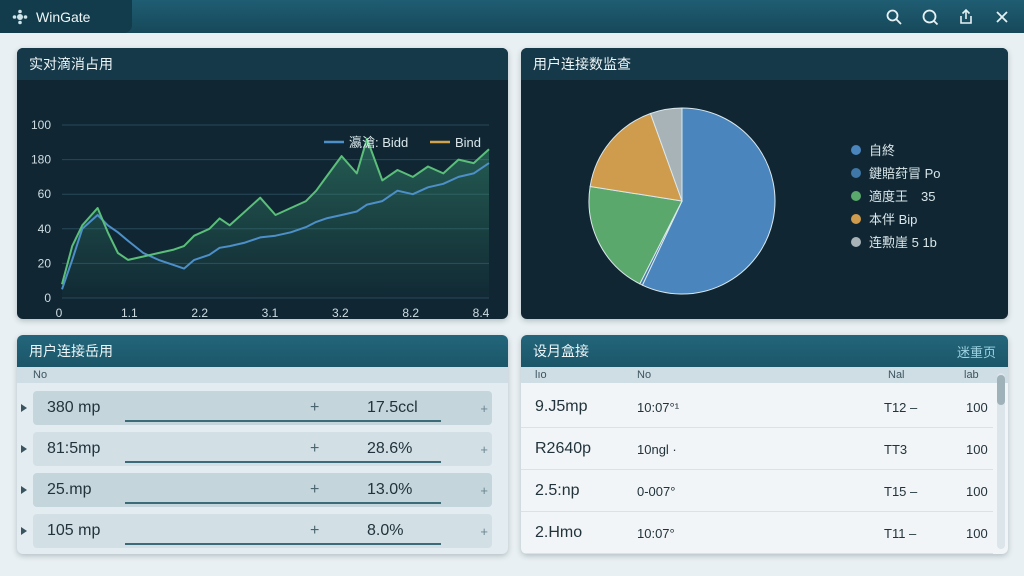 This screenshot has height=576, width=1024. Describe the element at coordinates (74, 530) in the screenshot. I see `usage-row-name: 105 mp` at that location.